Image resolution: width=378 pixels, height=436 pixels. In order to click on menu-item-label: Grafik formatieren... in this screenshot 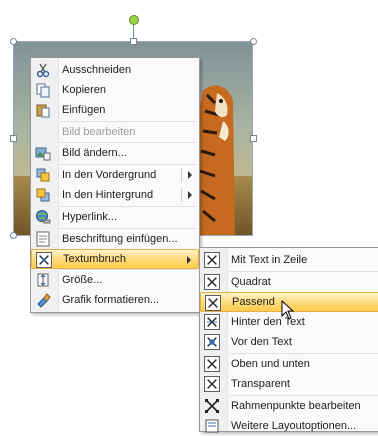, I will do `click(111, 300)`.